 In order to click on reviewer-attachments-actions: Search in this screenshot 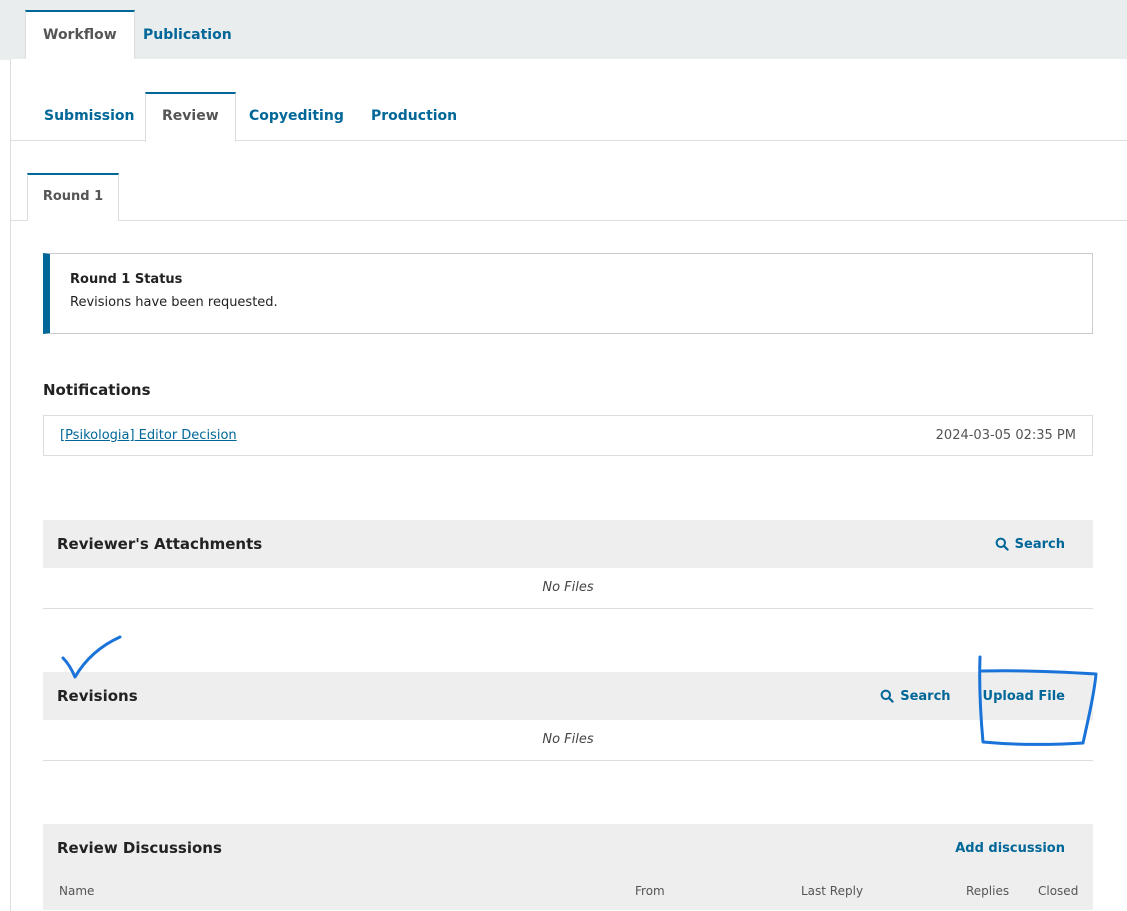, I will do `click(1030, 544)`.